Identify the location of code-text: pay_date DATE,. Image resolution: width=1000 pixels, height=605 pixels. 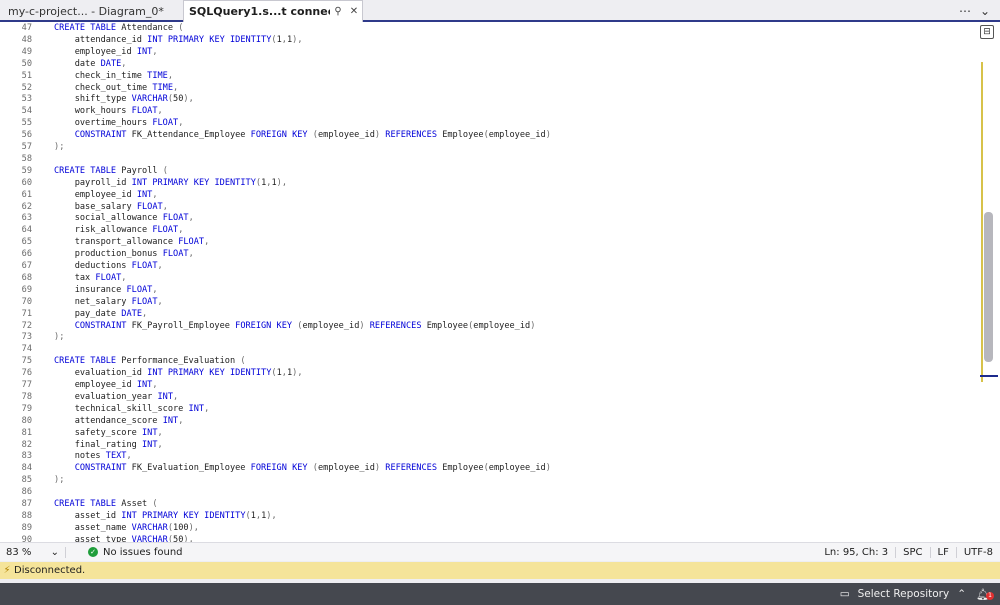
(111, 313).